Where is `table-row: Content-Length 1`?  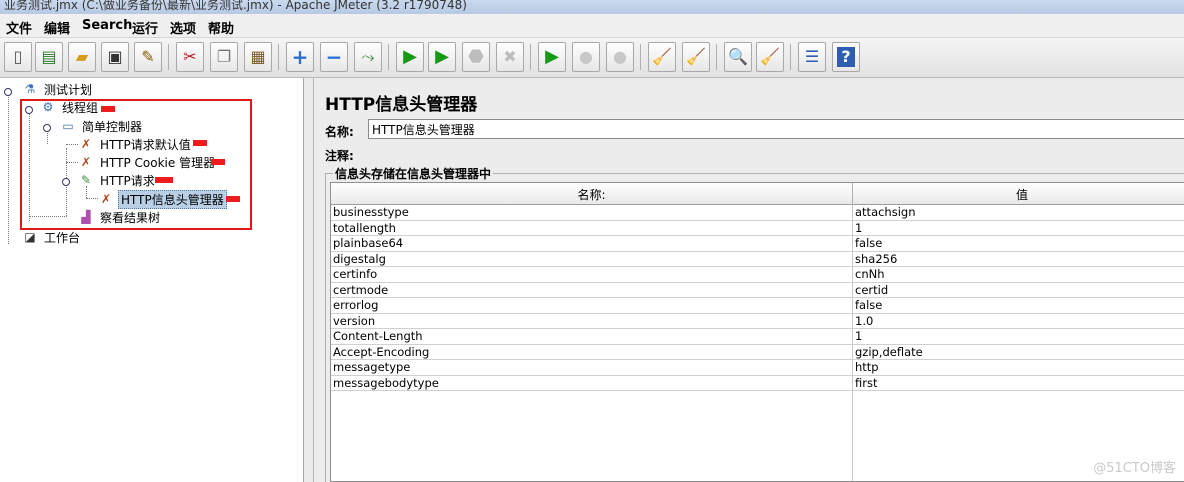
table-row: Content-Length 1 is located at coordinates (757, 337).